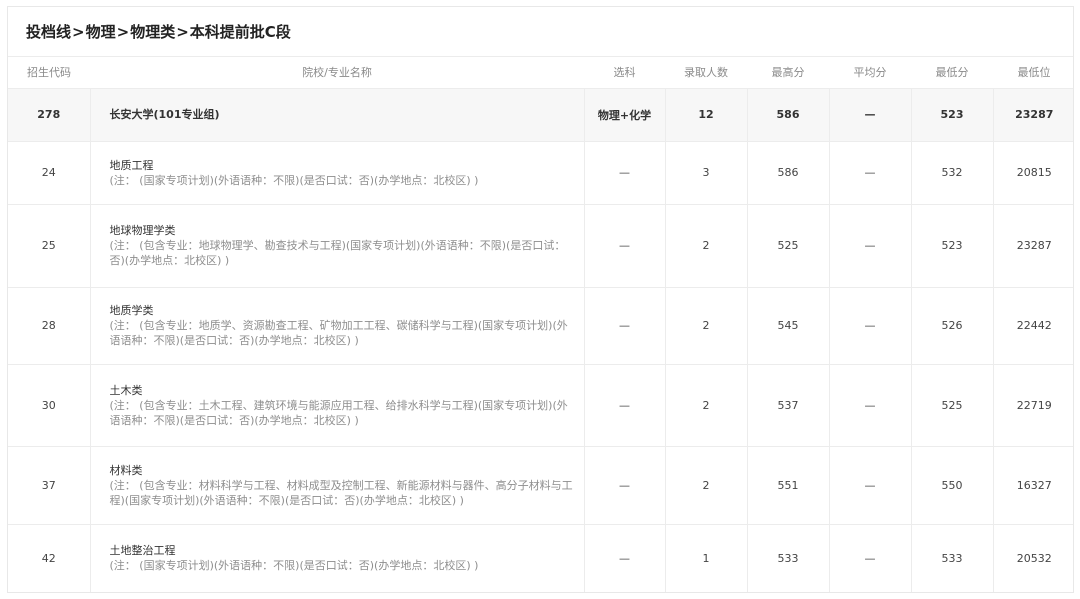 Image resolution: width=1080 pixels, height=599 pixels. What do you see at coordinates (705, 558) in the screenshot?
I see `cell-count: 1` at bounding box center [705, 558].